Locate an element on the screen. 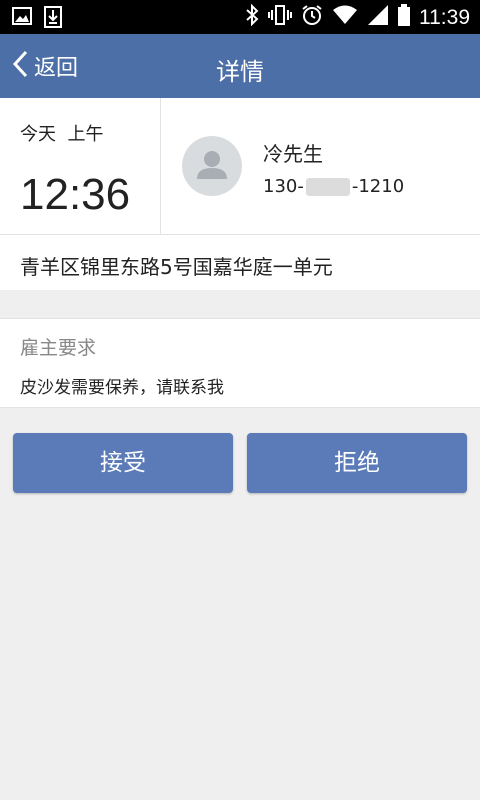  requirement-label: 雇主要求 is located at coordinates (58, 348).